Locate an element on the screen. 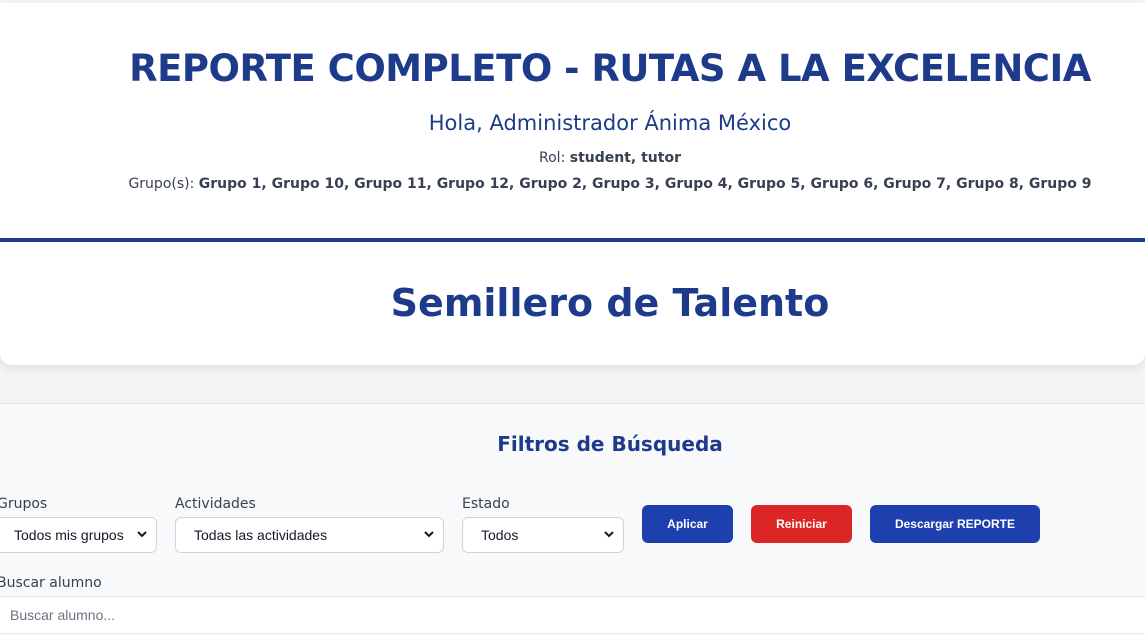 The width and height of the screenshot is (1145, 635). reset-button: Reiniciar is located at coordinates (801, 524).